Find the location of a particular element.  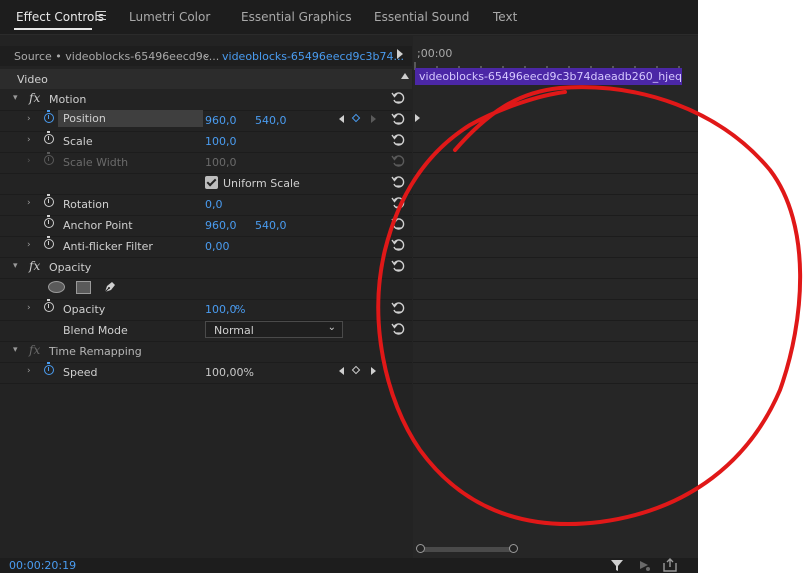

uniform-scale-checkbox is located at coordinates (211, 182).